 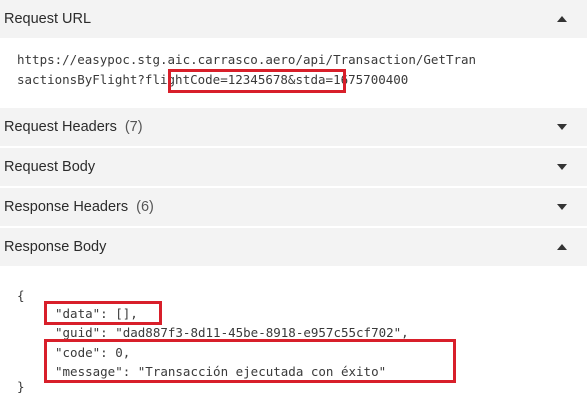 What do you see at coordinates (293, 19) in the screenshot?
I see `section-request-url-header: Request URL` at bounding box center [293, 19].